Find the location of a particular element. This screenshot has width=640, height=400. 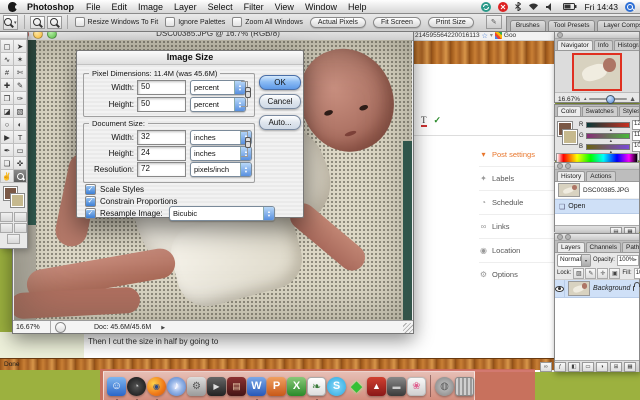

tool-brush: ✎ is located at coordinates (20, 85).